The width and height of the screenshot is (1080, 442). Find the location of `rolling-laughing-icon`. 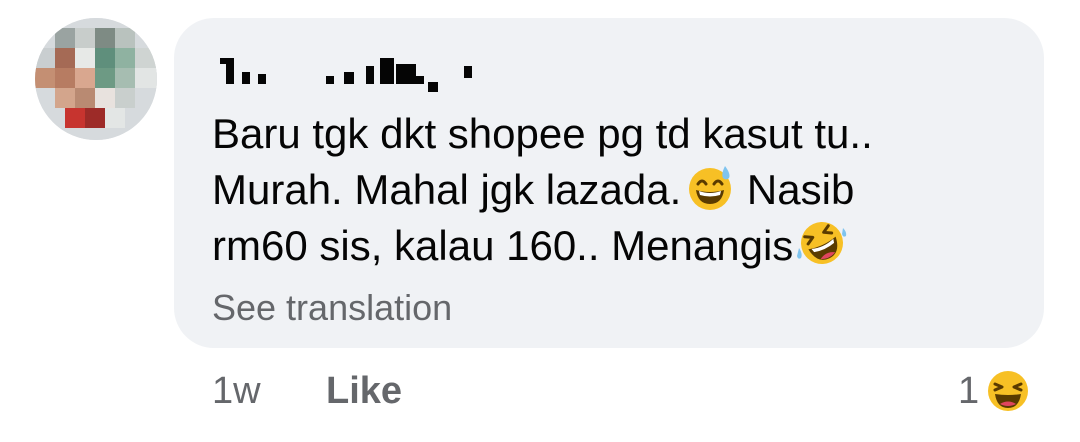

rolling-laughing-icon is located at coordinates (822, 243).